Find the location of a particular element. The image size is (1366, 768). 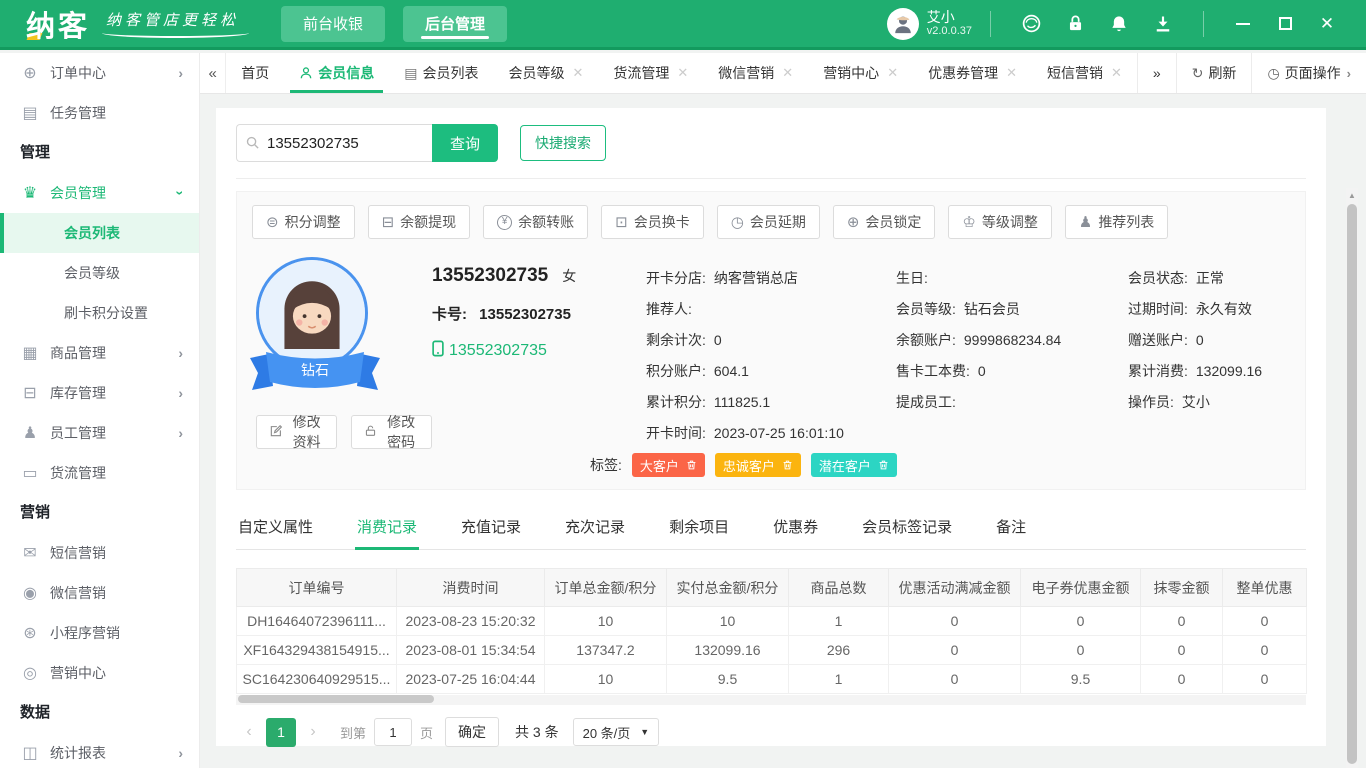

close-button: ✕ is located at coordinates (1327, 23).